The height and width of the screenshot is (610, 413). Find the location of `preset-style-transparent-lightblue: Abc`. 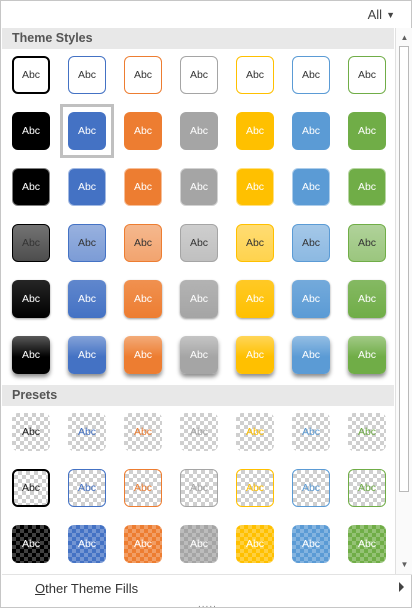

preset-style-transparent-lightblue: Abc is located at coordinates (311, 432).